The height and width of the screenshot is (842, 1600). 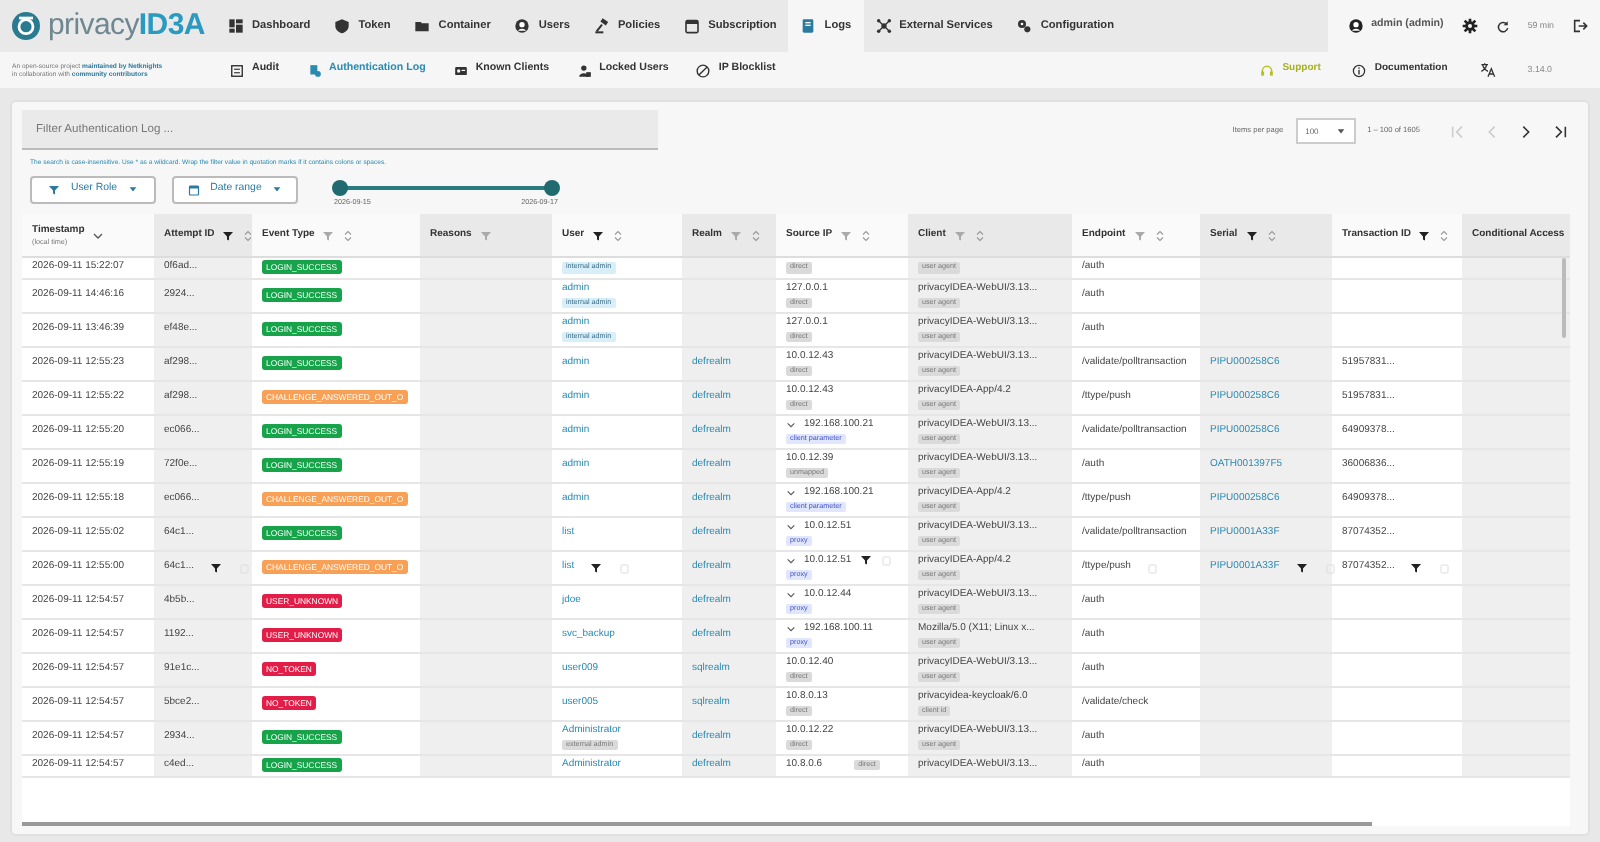 I want to click on info-icon, so click(x=1359, y=70).